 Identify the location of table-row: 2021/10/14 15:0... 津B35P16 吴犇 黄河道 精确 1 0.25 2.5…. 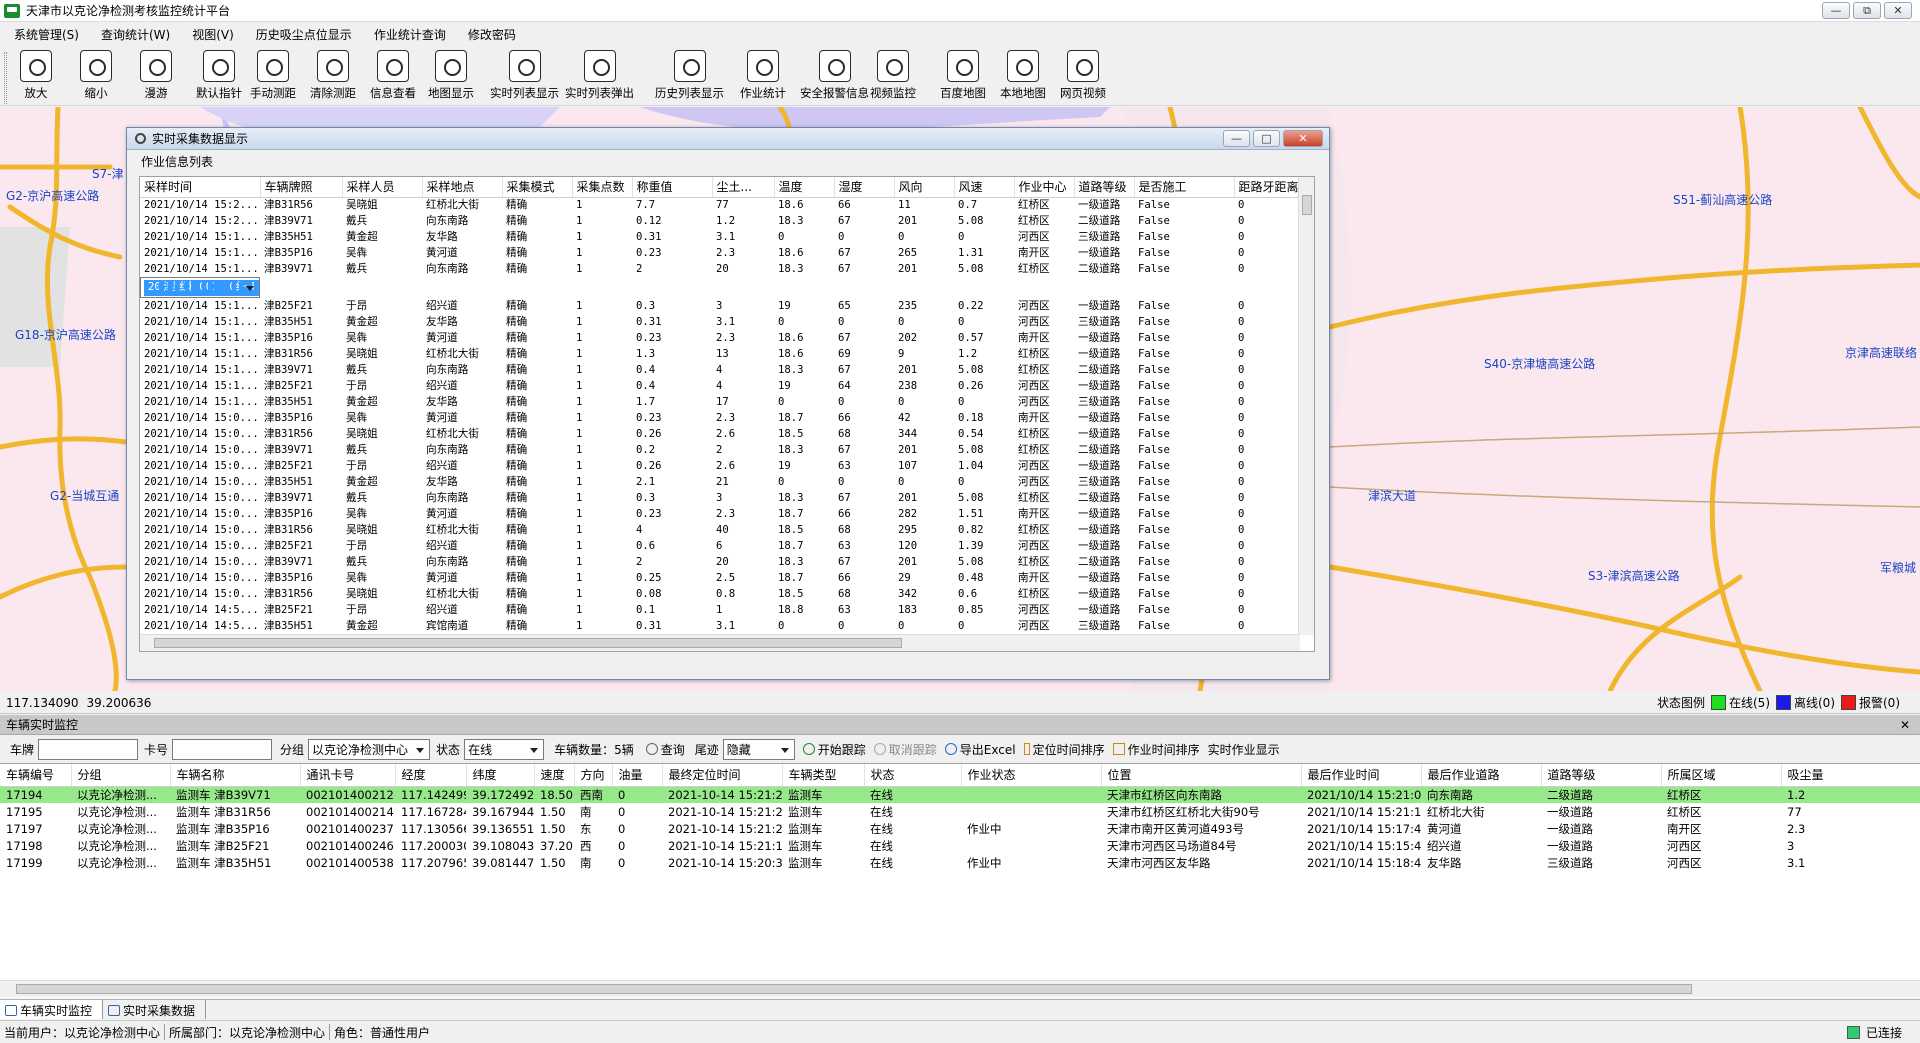
(720, 578).